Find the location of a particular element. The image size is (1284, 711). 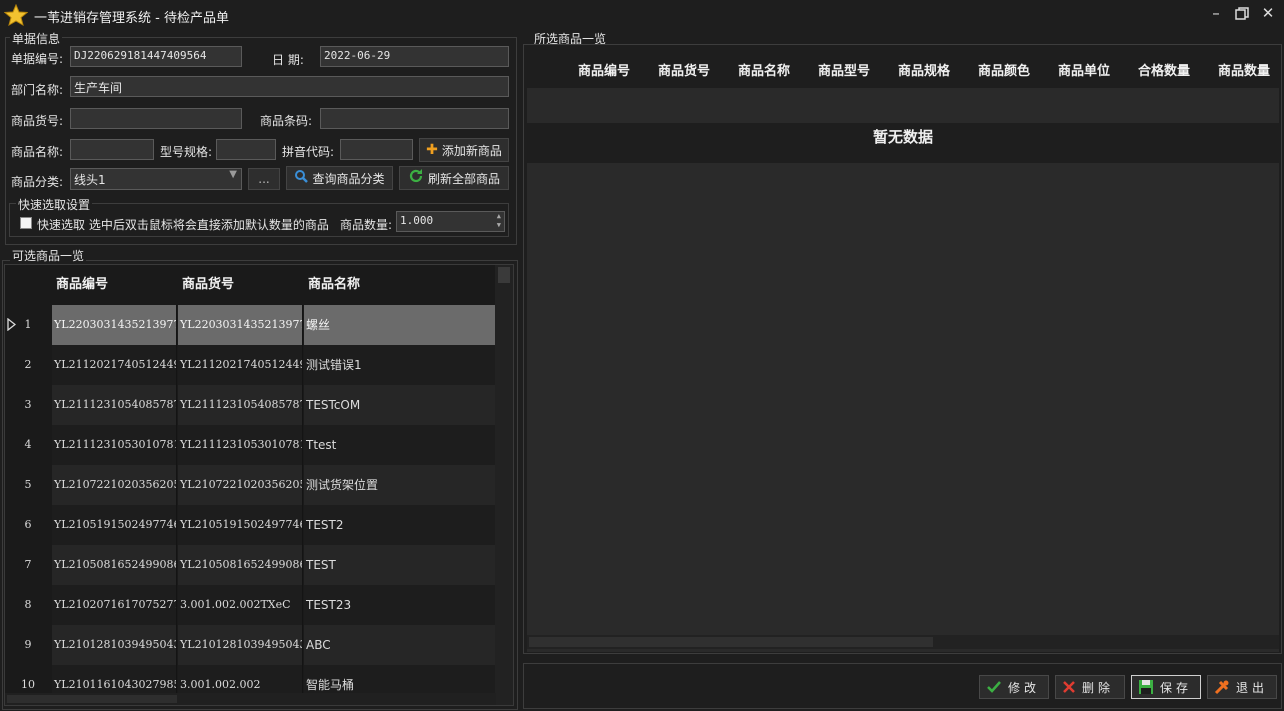

row-number: 5 is located at coordinates (28, 484).